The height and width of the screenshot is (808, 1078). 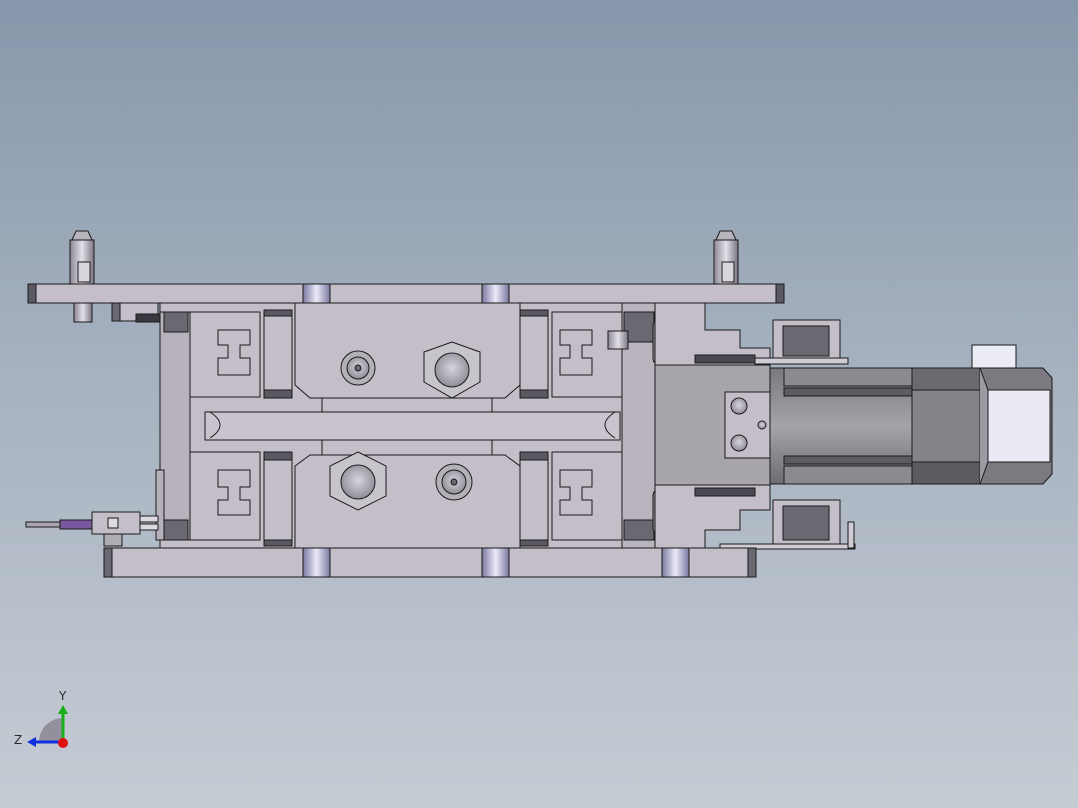 I want to click on upper-carriage, so click(x=407, y=350).